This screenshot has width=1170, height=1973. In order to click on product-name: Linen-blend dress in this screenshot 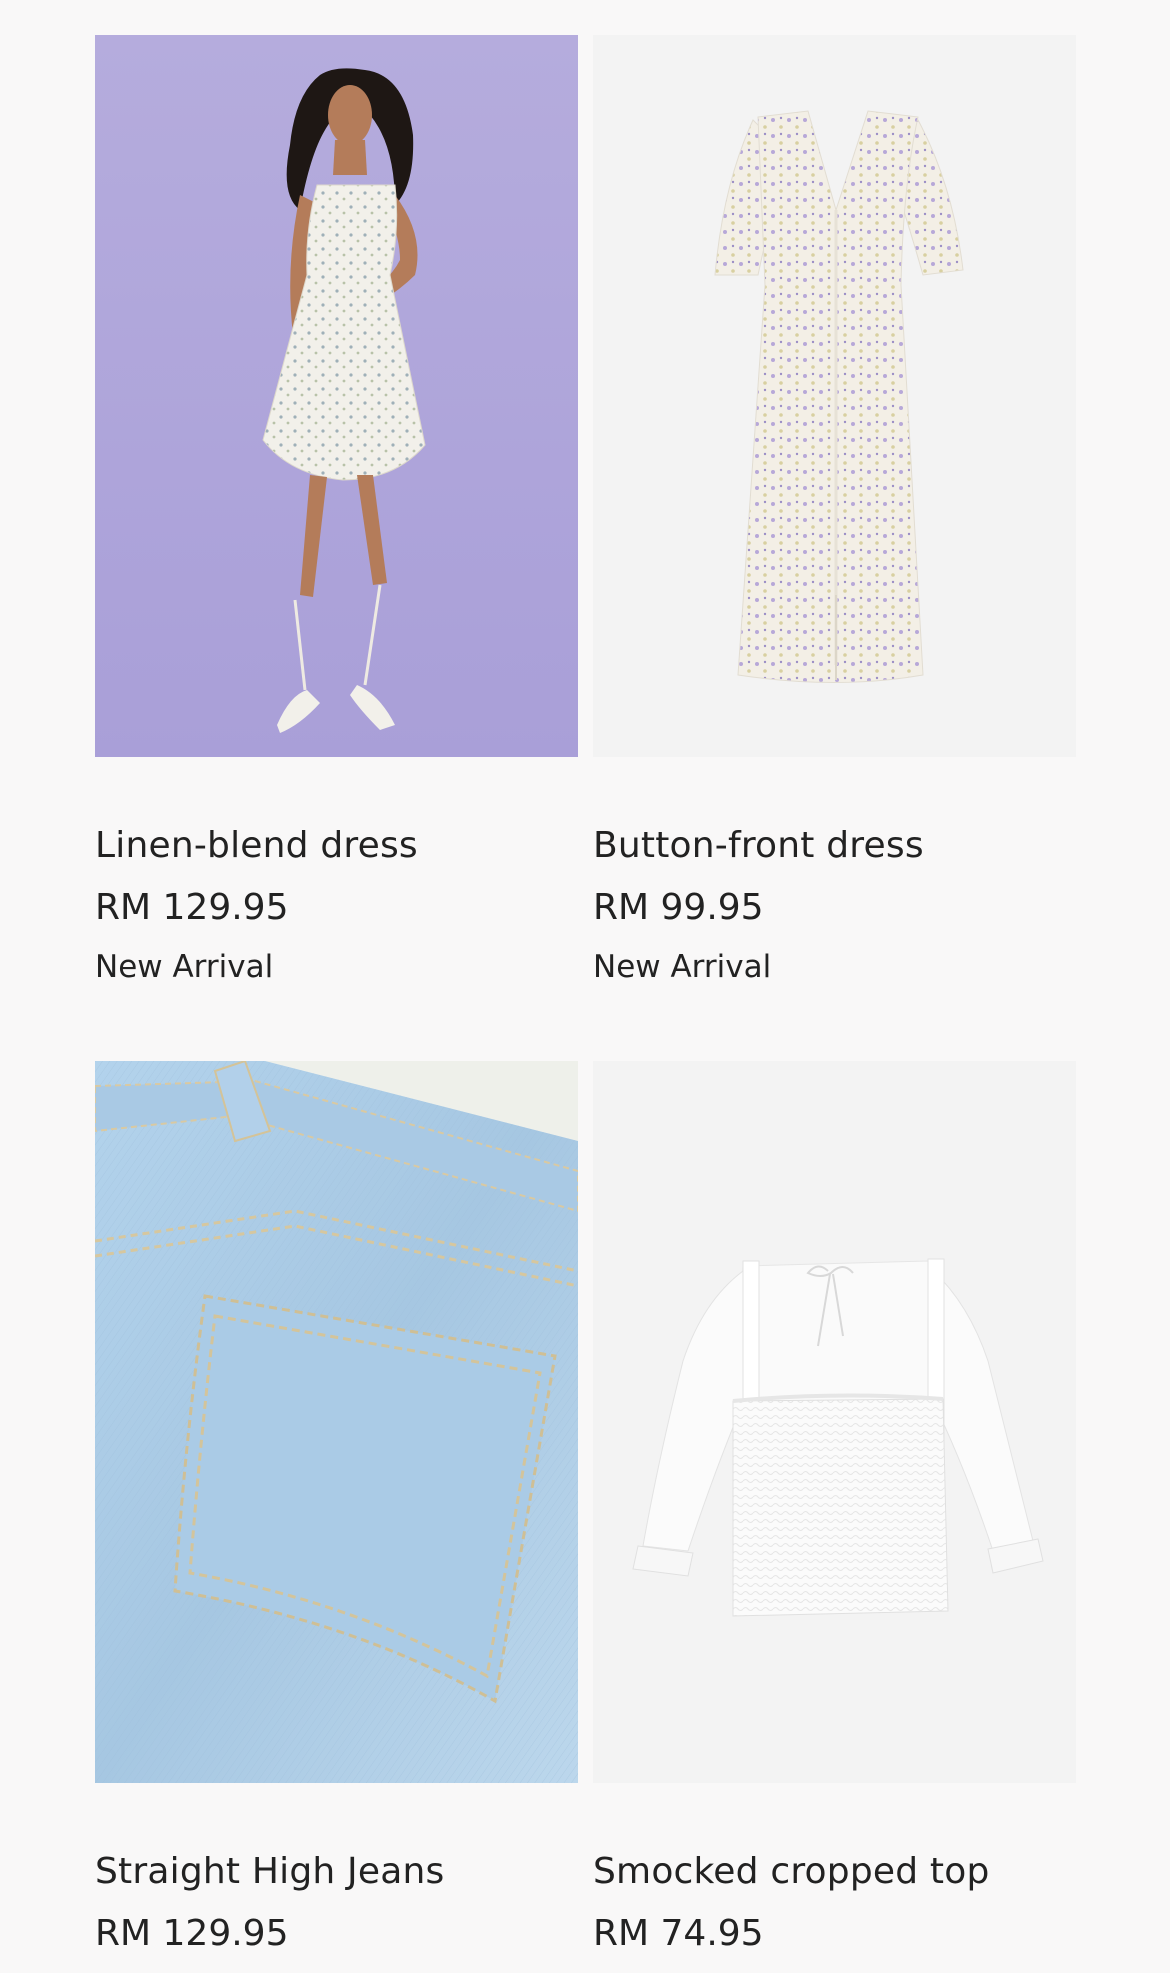, I will do `click(336, 846)`.